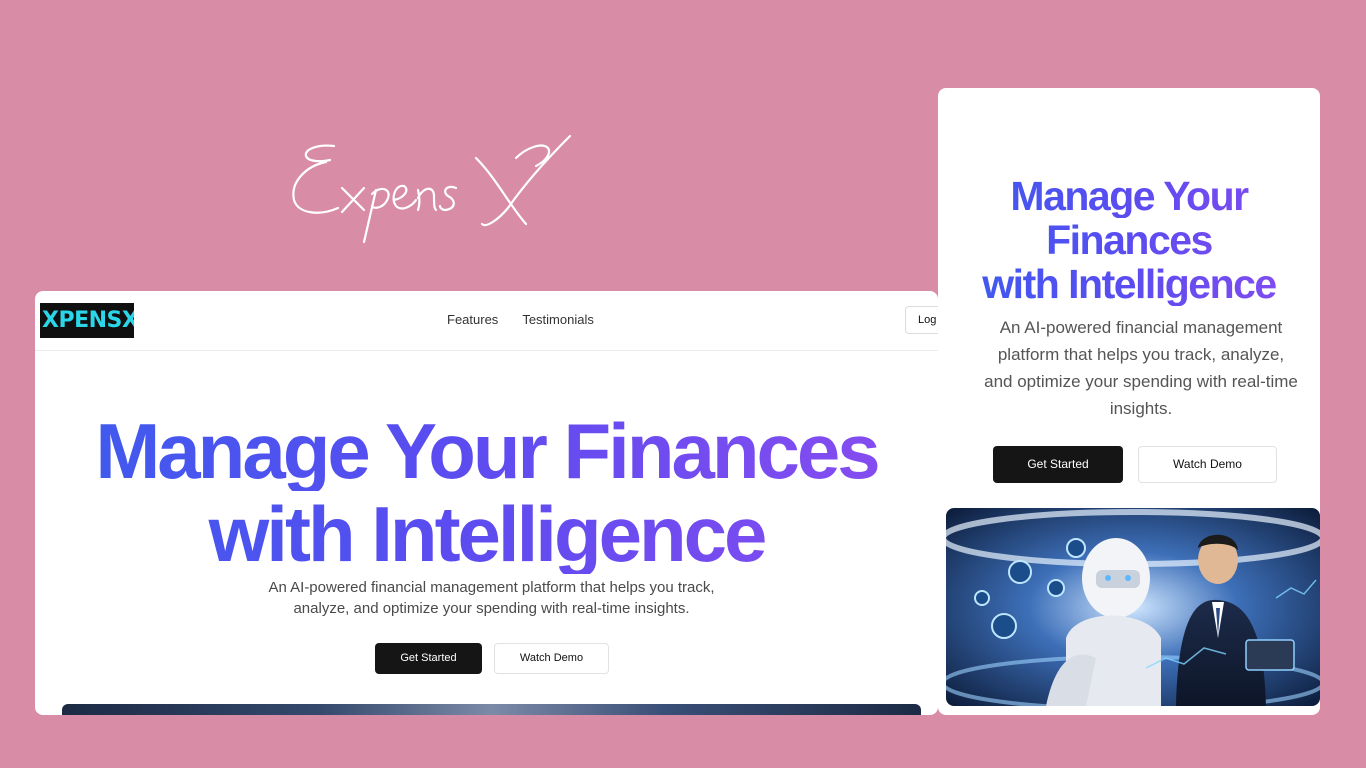  What do you see at coordinates (1129, 284) in the screenshot?
I see `mobile-hero-line-3: with Intelligence` at bounding box center [1129, 284].